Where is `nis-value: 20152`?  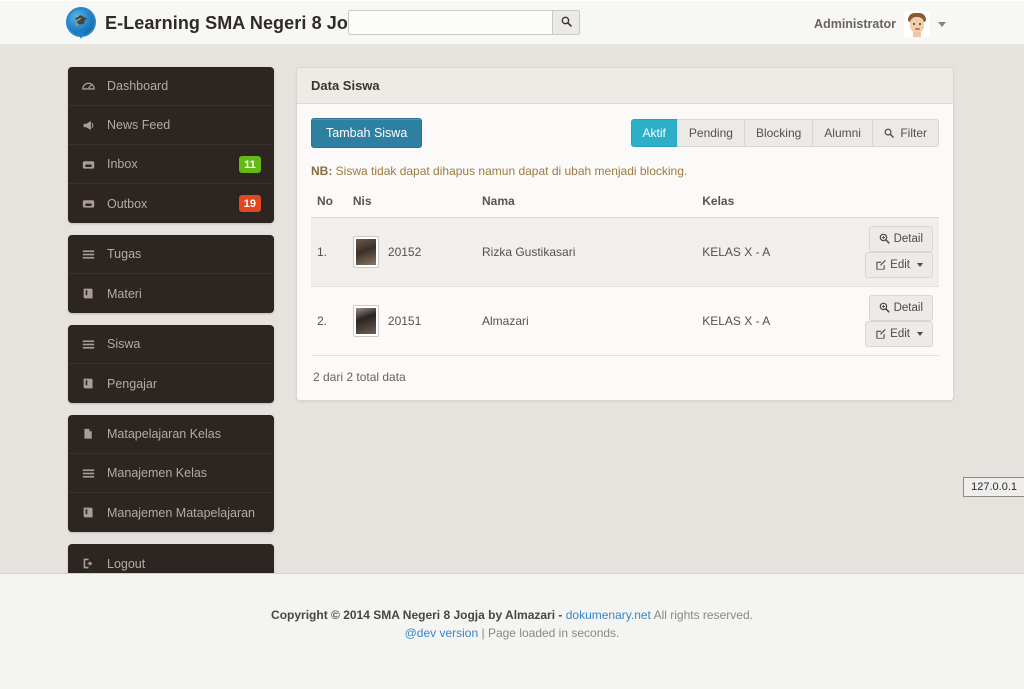
nis-value: 20152 is located at coordinates (404, 252).